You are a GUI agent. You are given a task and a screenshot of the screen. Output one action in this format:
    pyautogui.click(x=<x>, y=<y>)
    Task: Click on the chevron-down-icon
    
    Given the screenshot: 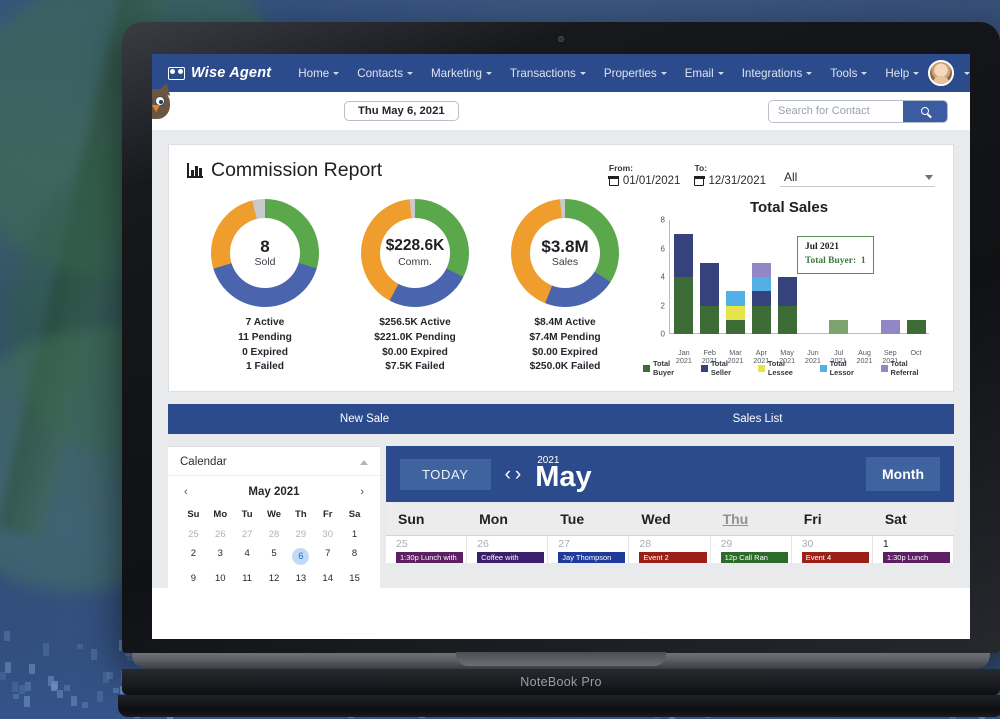 What is the action you would take?
    pyautogui.click(x=967, y=73)
    